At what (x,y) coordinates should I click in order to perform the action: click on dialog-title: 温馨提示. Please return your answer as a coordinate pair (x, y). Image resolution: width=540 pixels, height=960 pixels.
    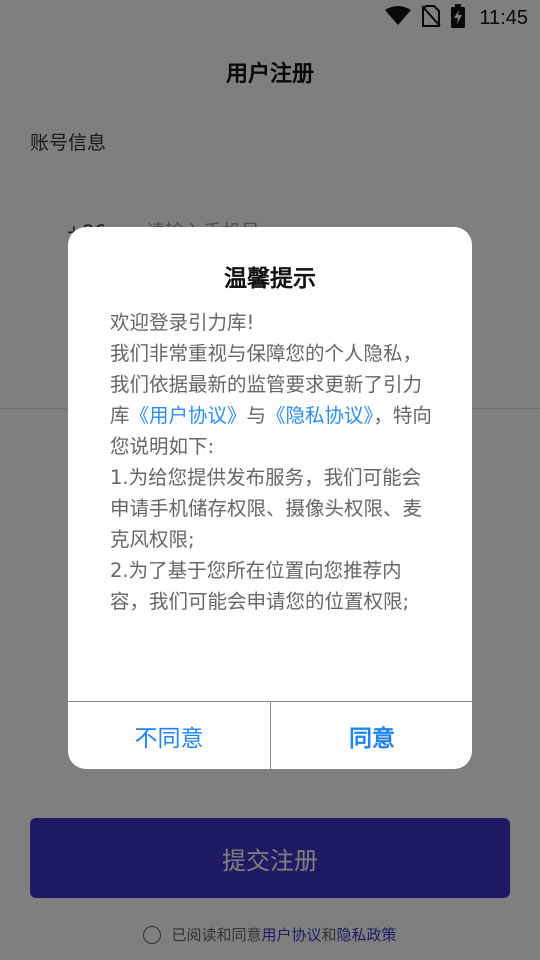
    Looking at the image, I should click on (270, 279).